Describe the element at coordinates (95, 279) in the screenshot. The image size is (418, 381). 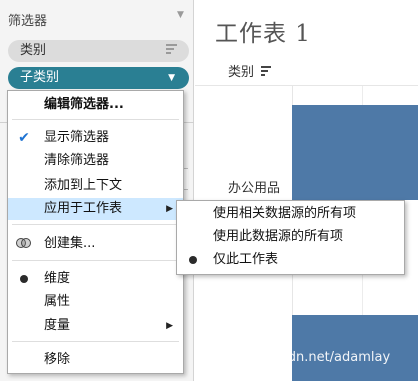
I see `menu-item-dimension: 维度` at that location.